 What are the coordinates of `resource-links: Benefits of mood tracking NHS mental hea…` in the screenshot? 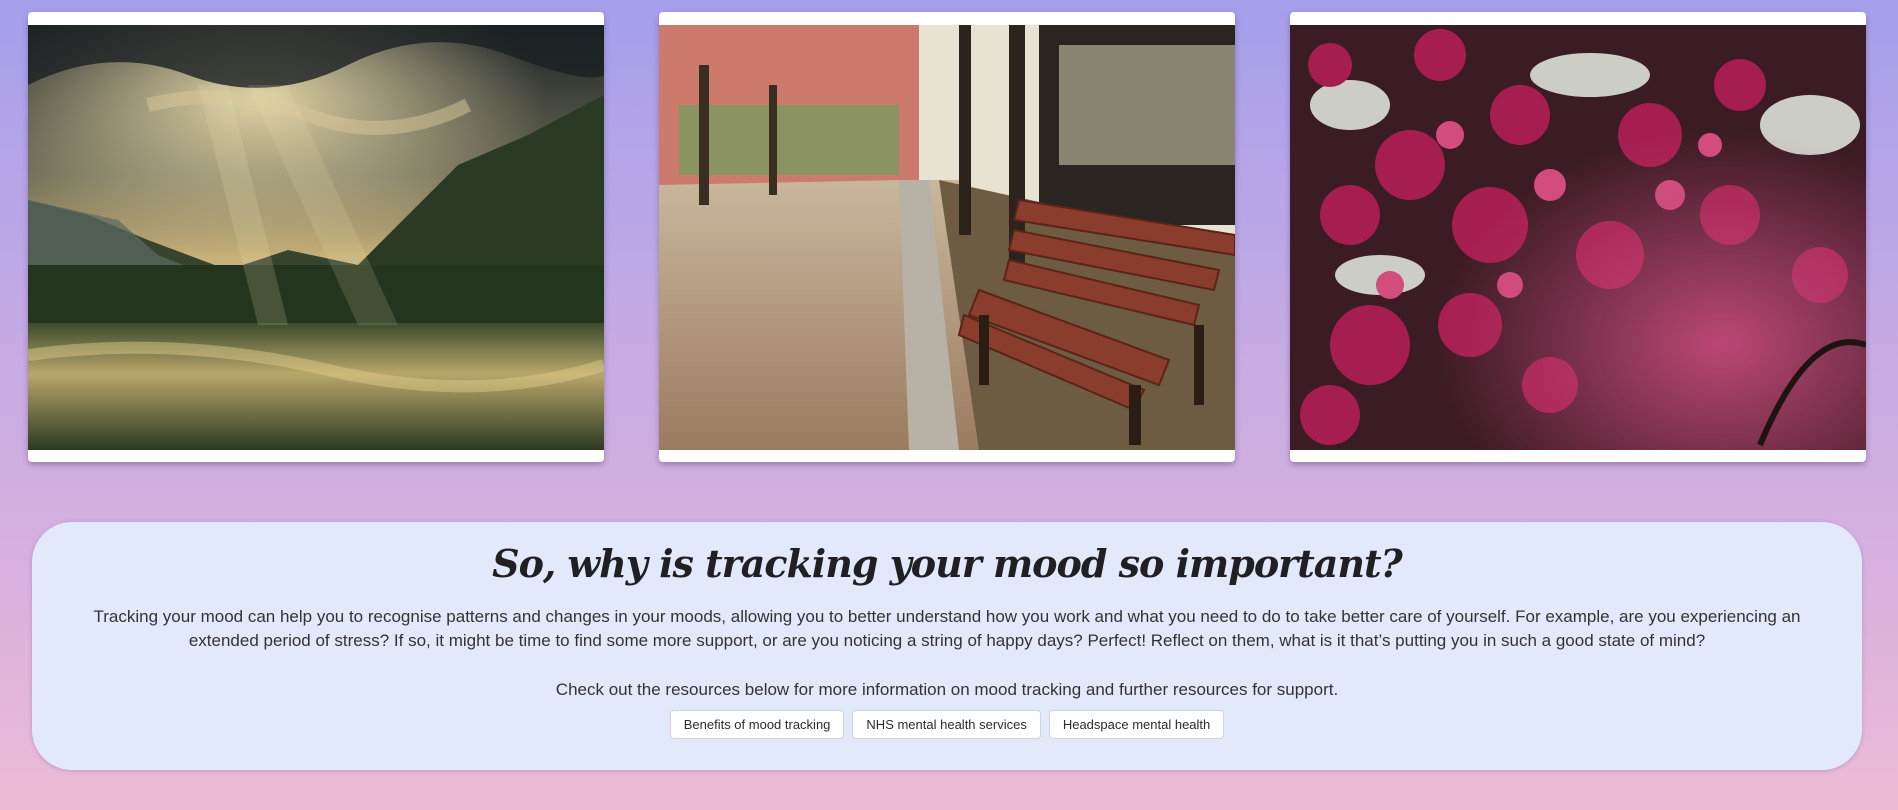 It's located at (947, 725).